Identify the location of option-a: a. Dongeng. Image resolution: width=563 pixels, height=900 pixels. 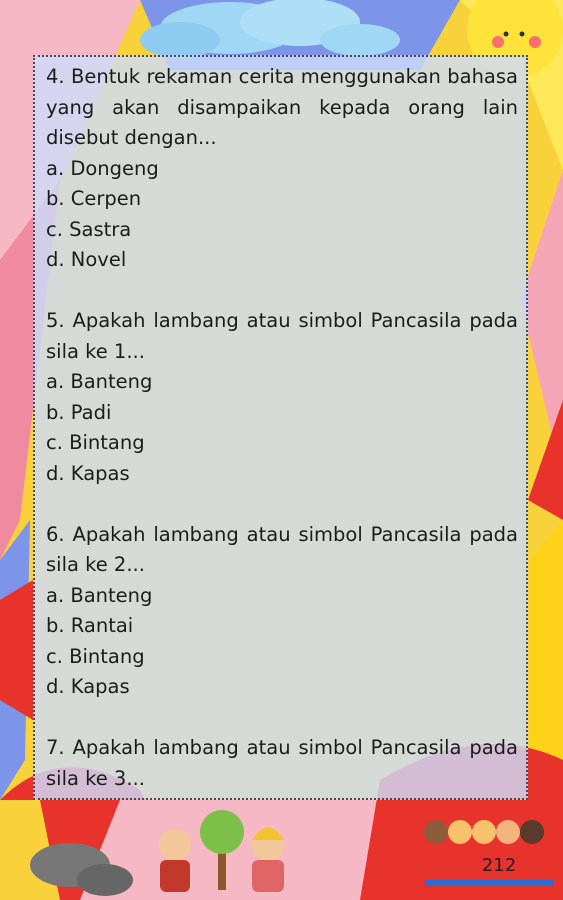
(102, 168).